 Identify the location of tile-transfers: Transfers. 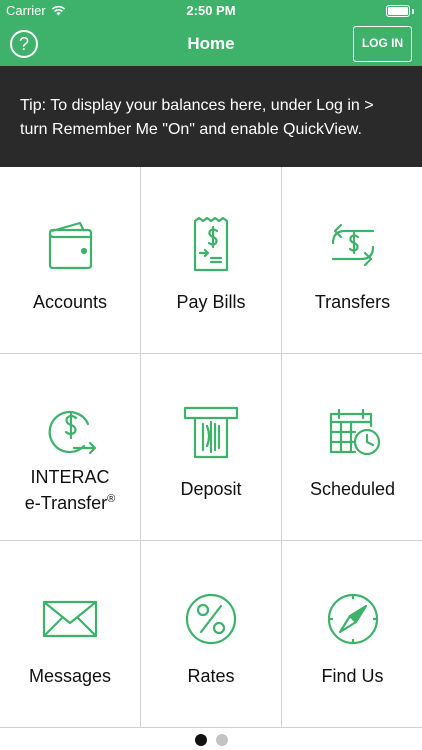
(352, 260).